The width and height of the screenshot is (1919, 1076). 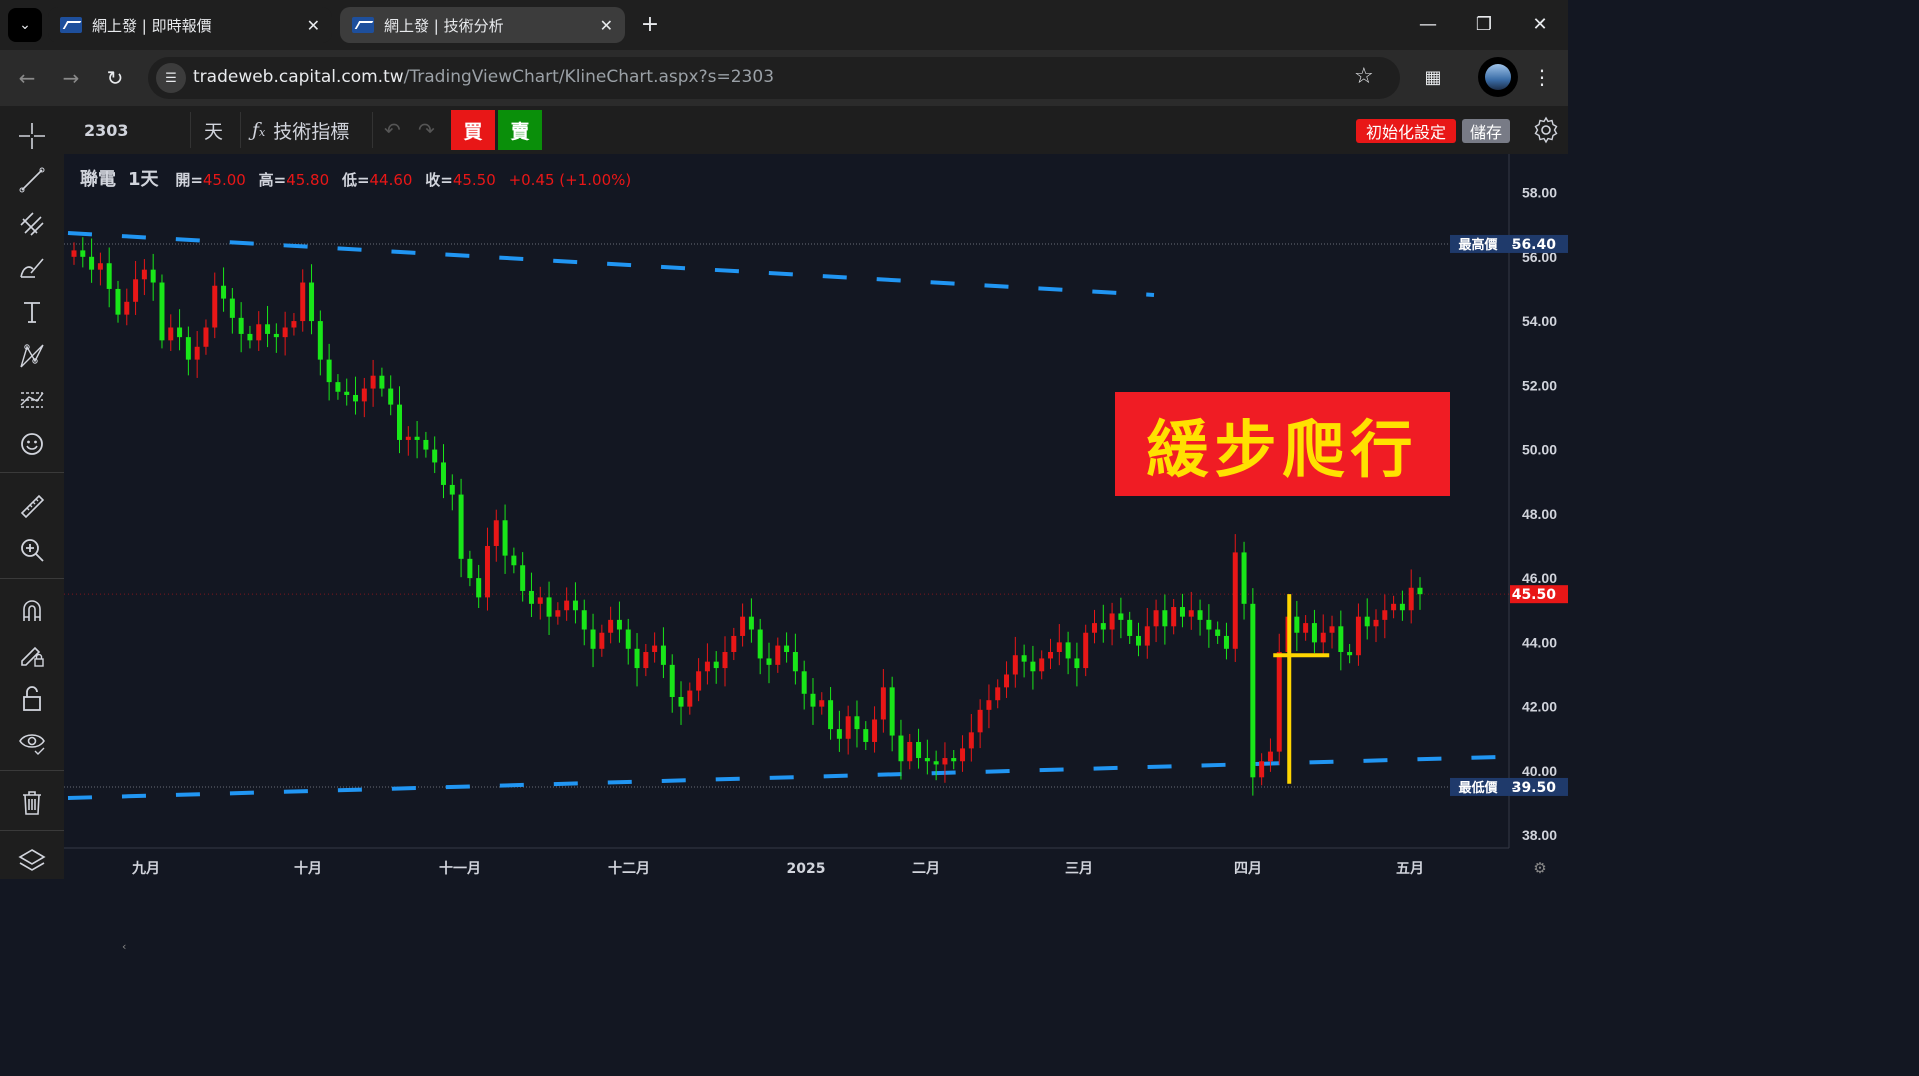 What do you see at coordinates (1539, 514) in the screenshot?
I see `y-tick-label: 48.00` at bounding box center [1539, 514].